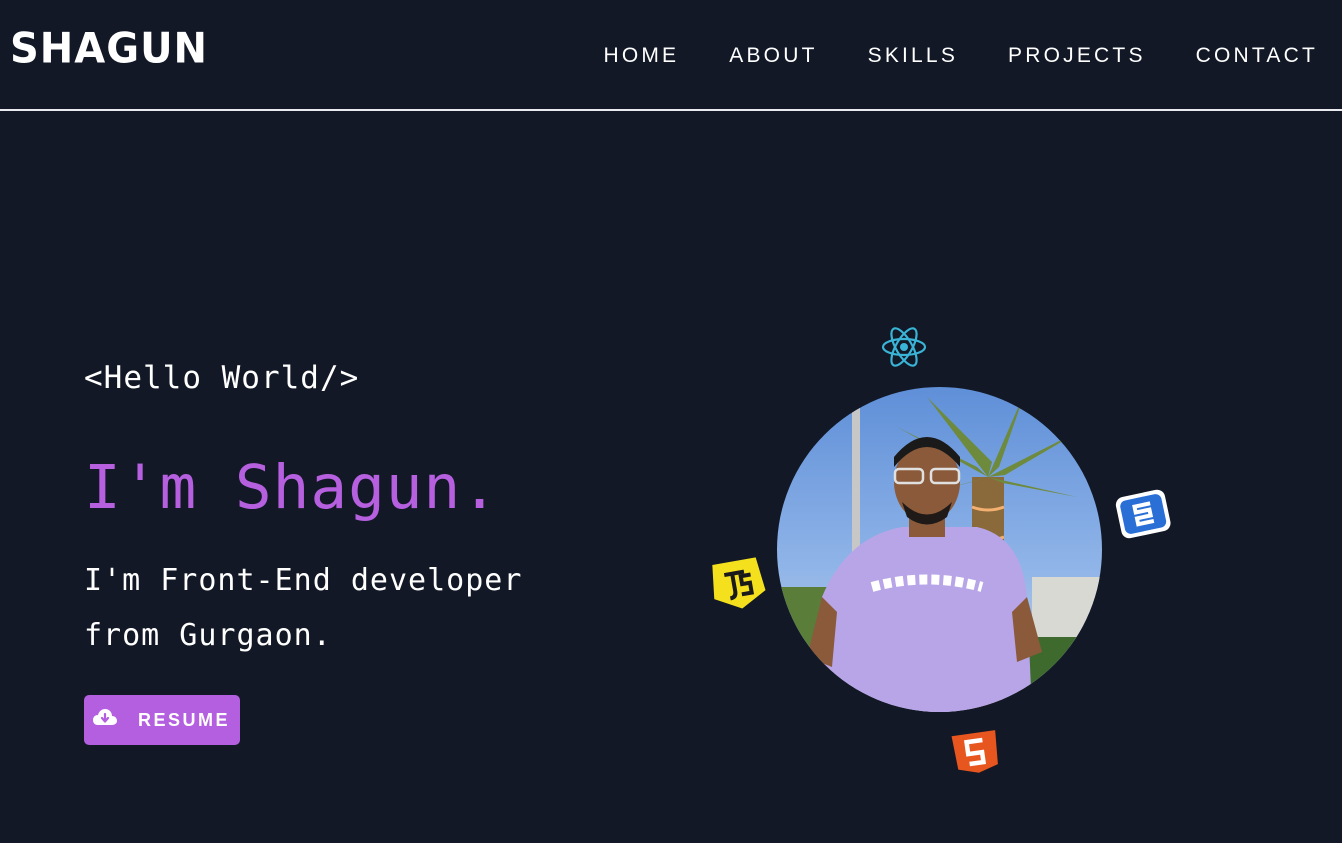 The image size is (1342, 843). Describe the element at coordinates (109, 49) in the screenshot. I see `site-logo: SHAGUN` at that location.